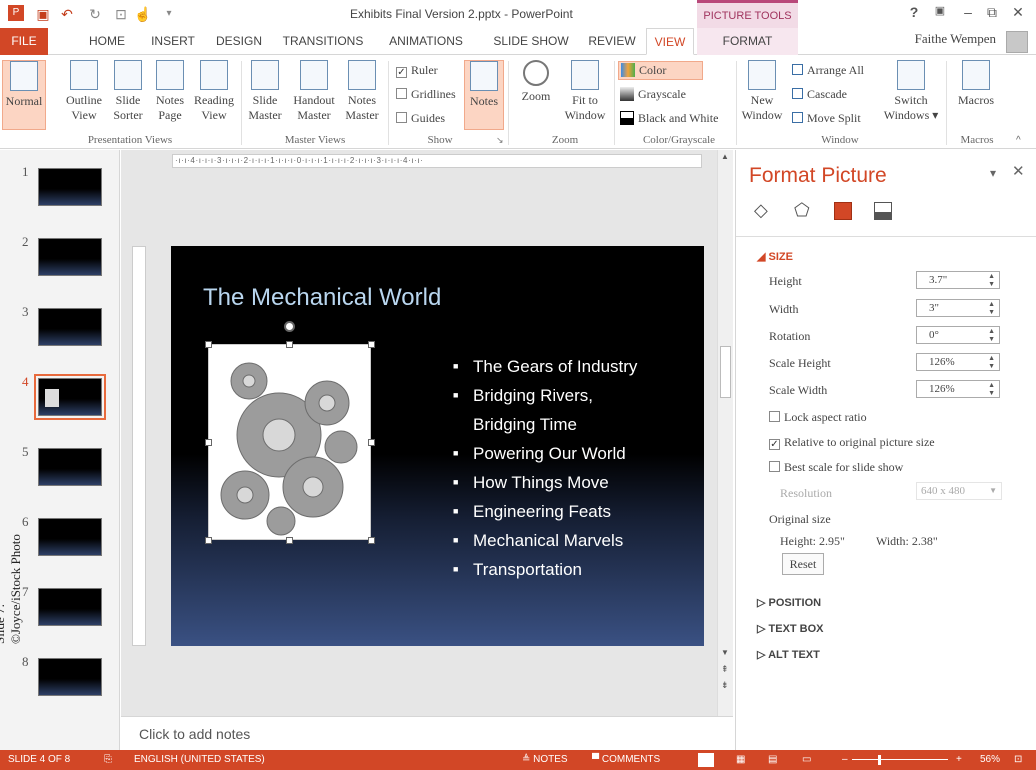  What do you see at coordinates (958, 308) in the screenshot?
I see `width-input: 3" ▲ ▼` at bounding box center [958, 308].